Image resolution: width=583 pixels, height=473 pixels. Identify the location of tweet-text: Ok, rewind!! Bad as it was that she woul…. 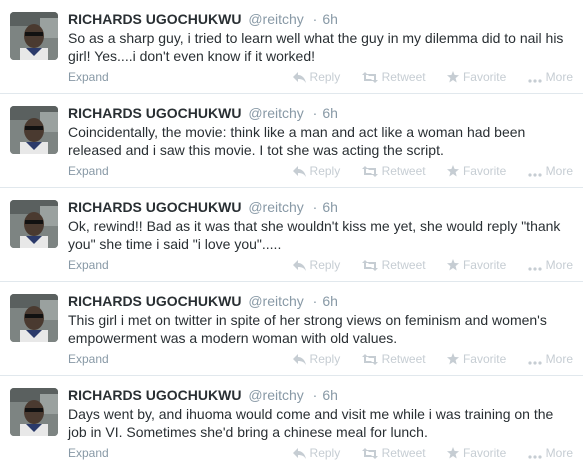
(314, 235).